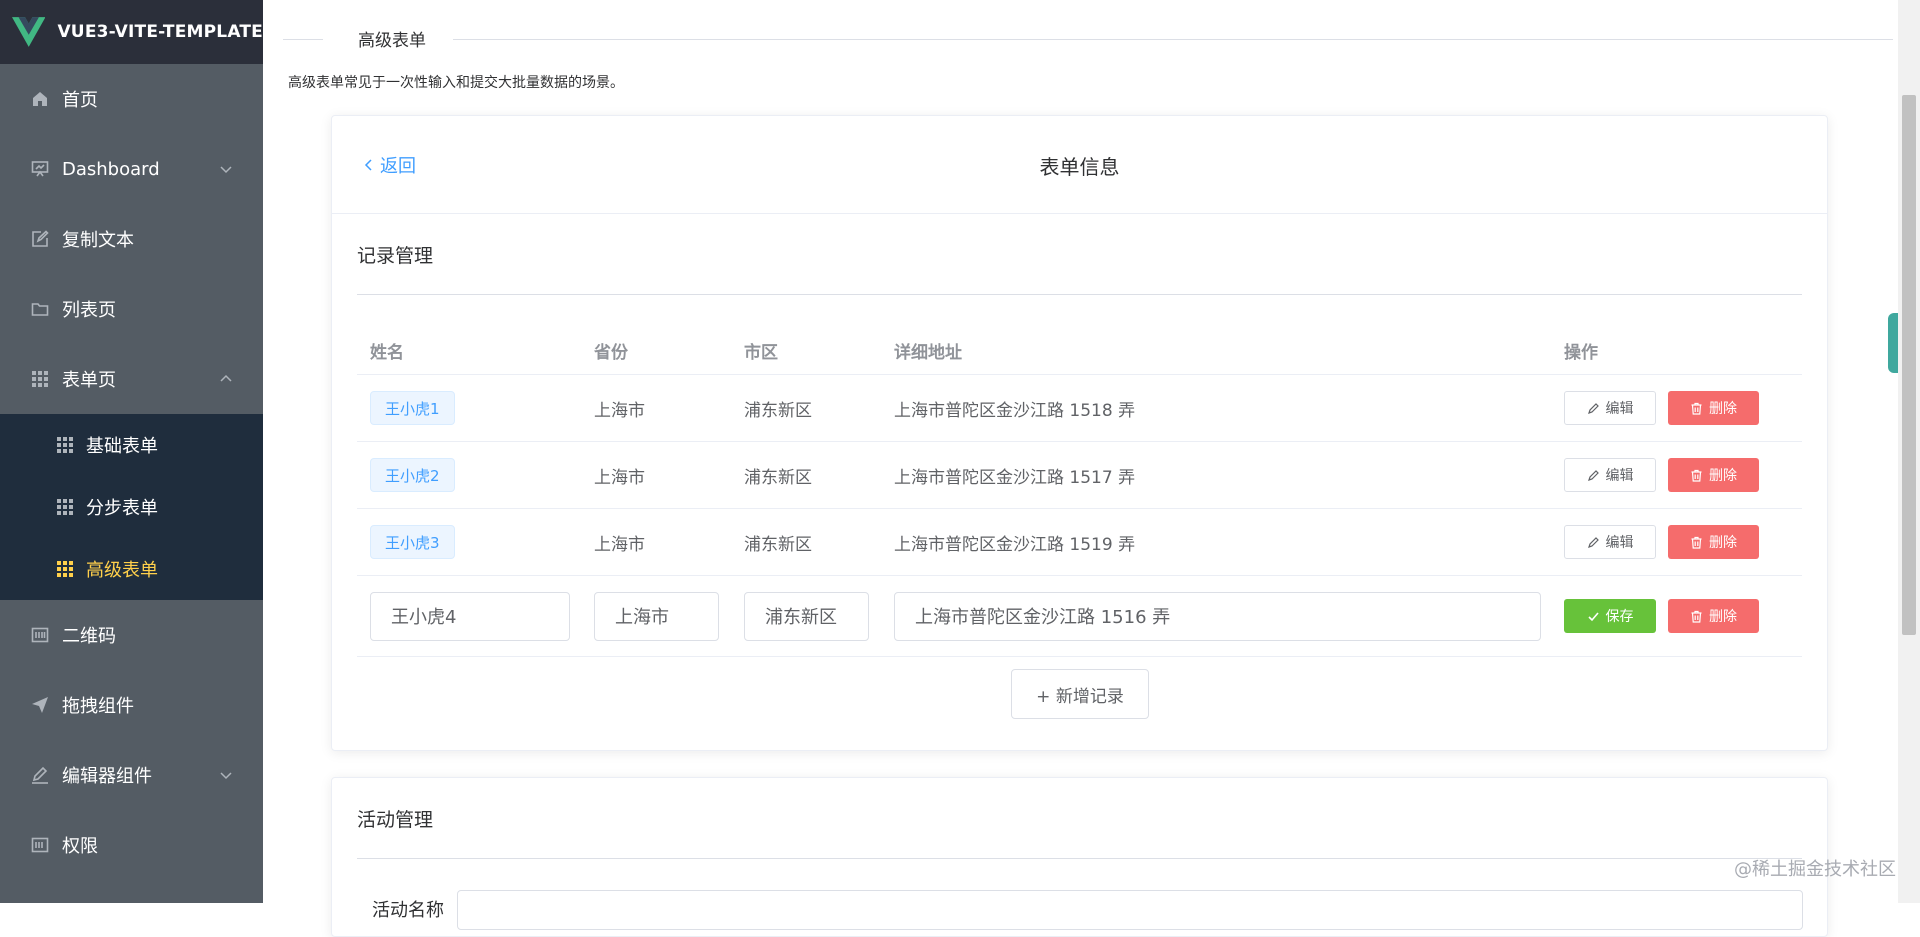  Describe the element at coordinates (928, 353) in the screenshot. I see `column-header-address: 详细地址` at that location.